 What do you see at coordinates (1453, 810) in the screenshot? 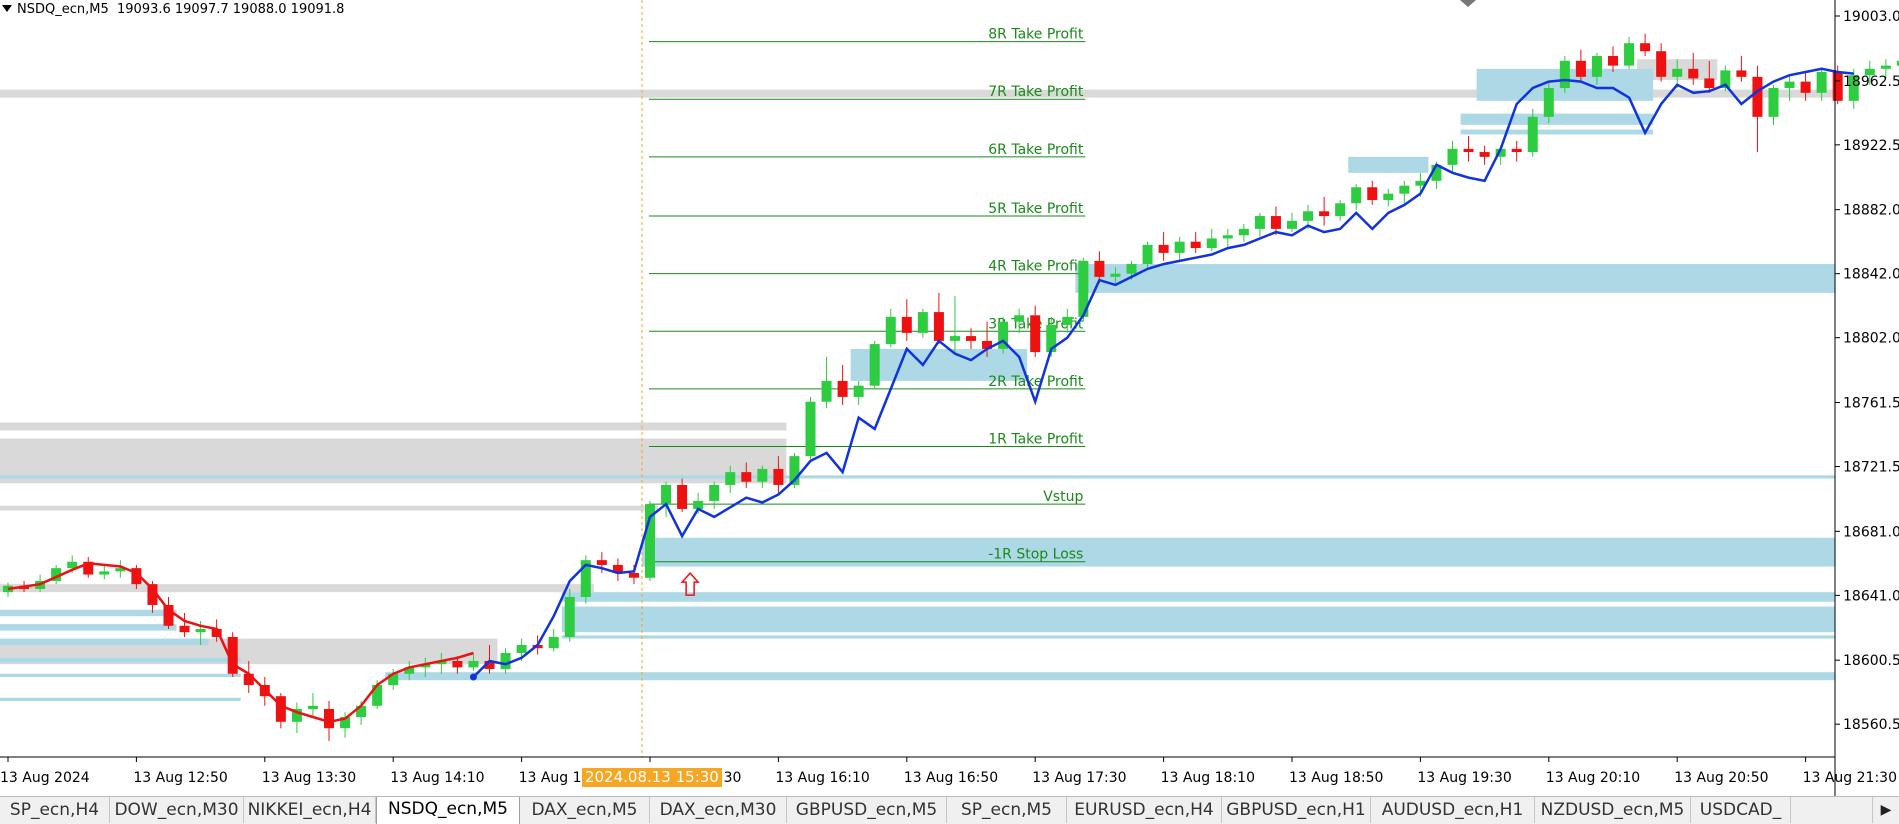
I see `tab-audusd-ecn-h1: AUDUSD_ecn,H1` at bounding box center [1453, 810].